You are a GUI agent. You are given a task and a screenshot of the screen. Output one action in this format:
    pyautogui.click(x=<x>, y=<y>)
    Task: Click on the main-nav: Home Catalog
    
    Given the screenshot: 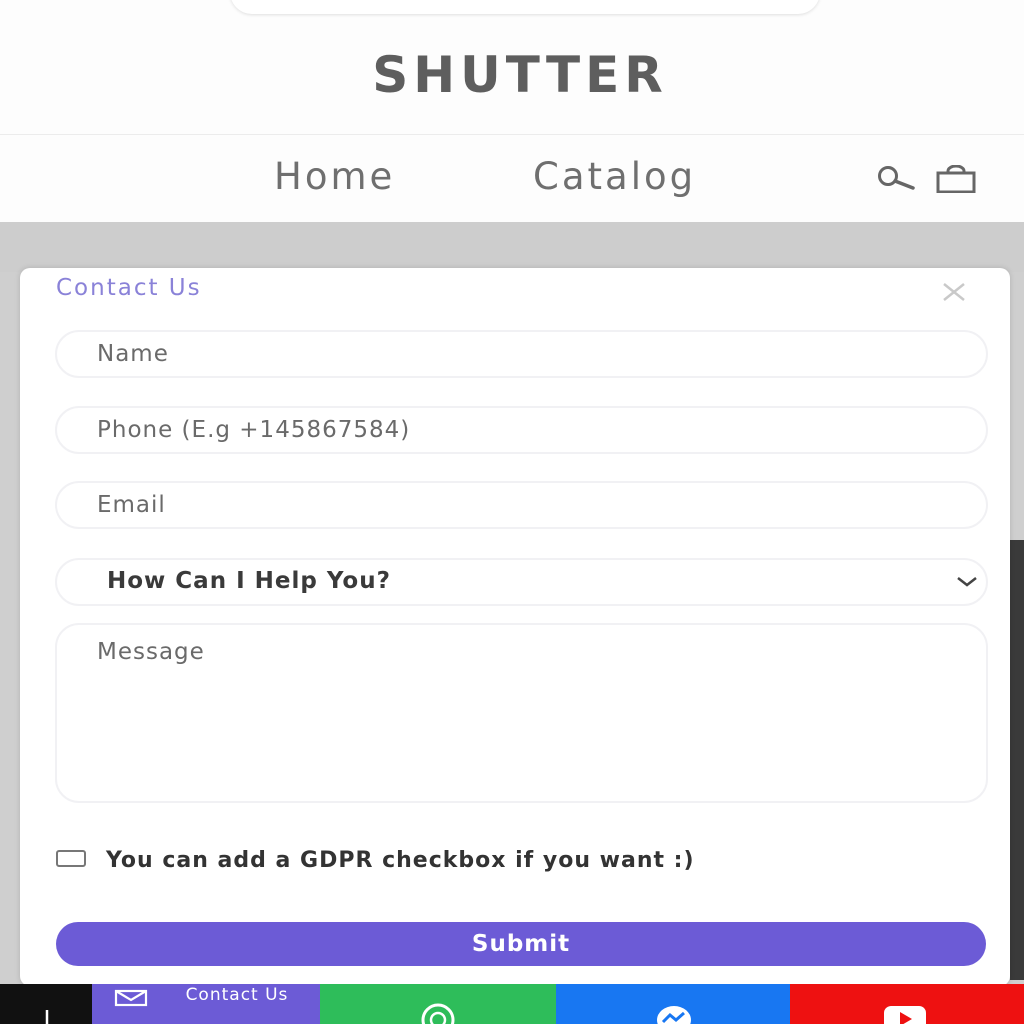 What is the action you would take?
    pyautogui.click(x=512, y=180)
    